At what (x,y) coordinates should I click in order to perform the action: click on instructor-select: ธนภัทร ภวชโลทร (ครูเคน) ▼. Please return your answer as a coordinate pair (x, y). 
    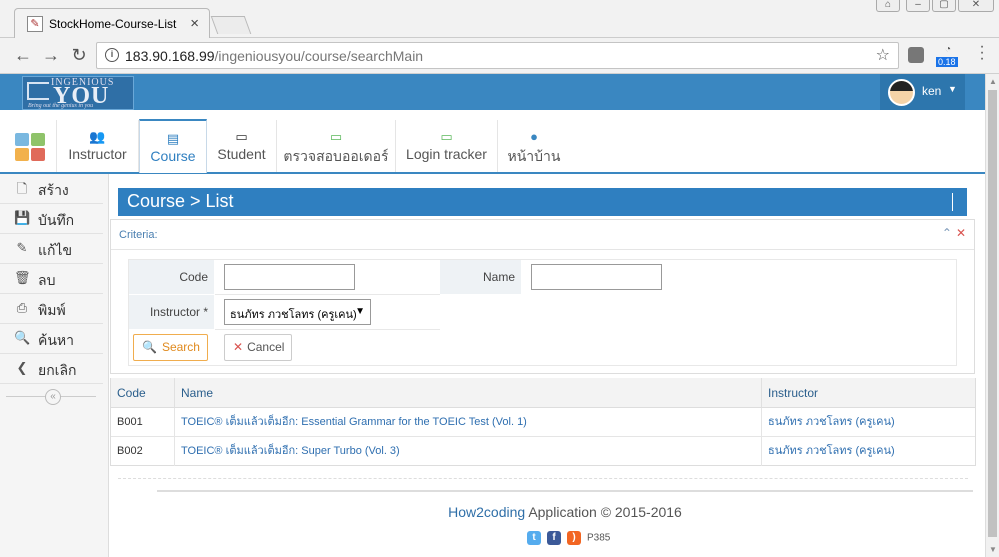
    Looking at the image, I should click on (297, 312).